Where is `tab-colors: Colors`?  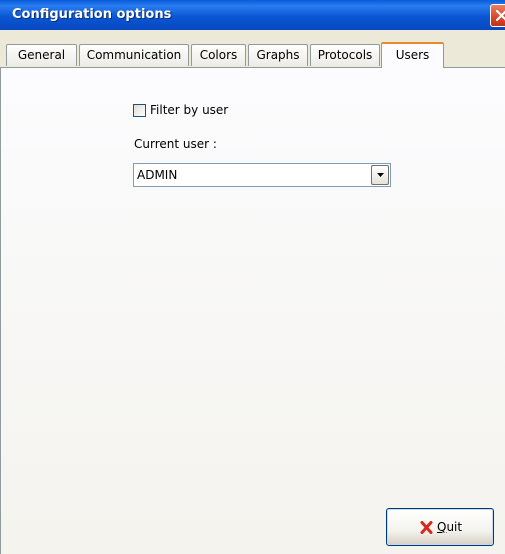 tab-colors: Colors is located at coordinates (218, 55).